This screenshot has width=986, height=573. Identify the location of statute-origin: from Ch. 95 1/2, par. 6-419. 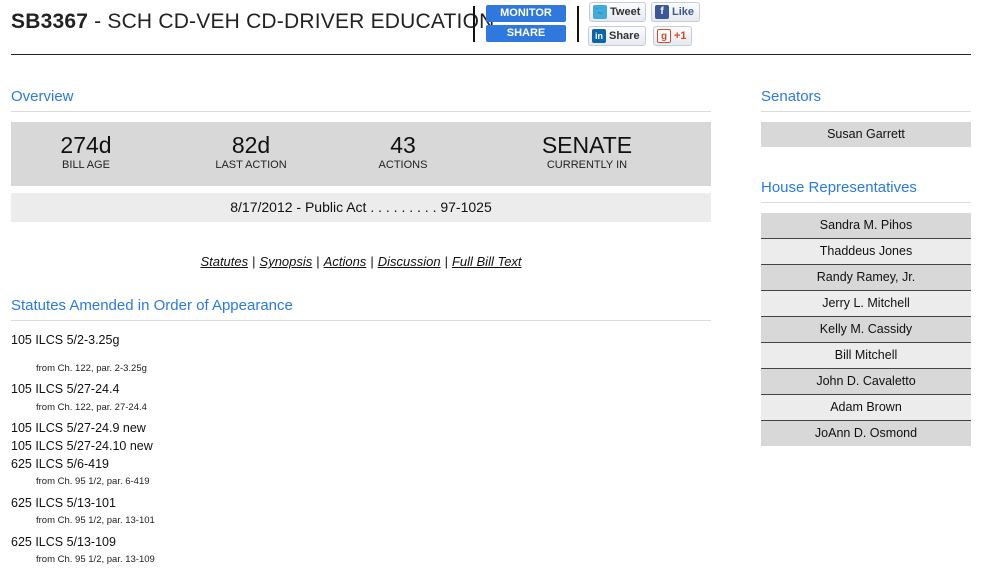
(93, 481).